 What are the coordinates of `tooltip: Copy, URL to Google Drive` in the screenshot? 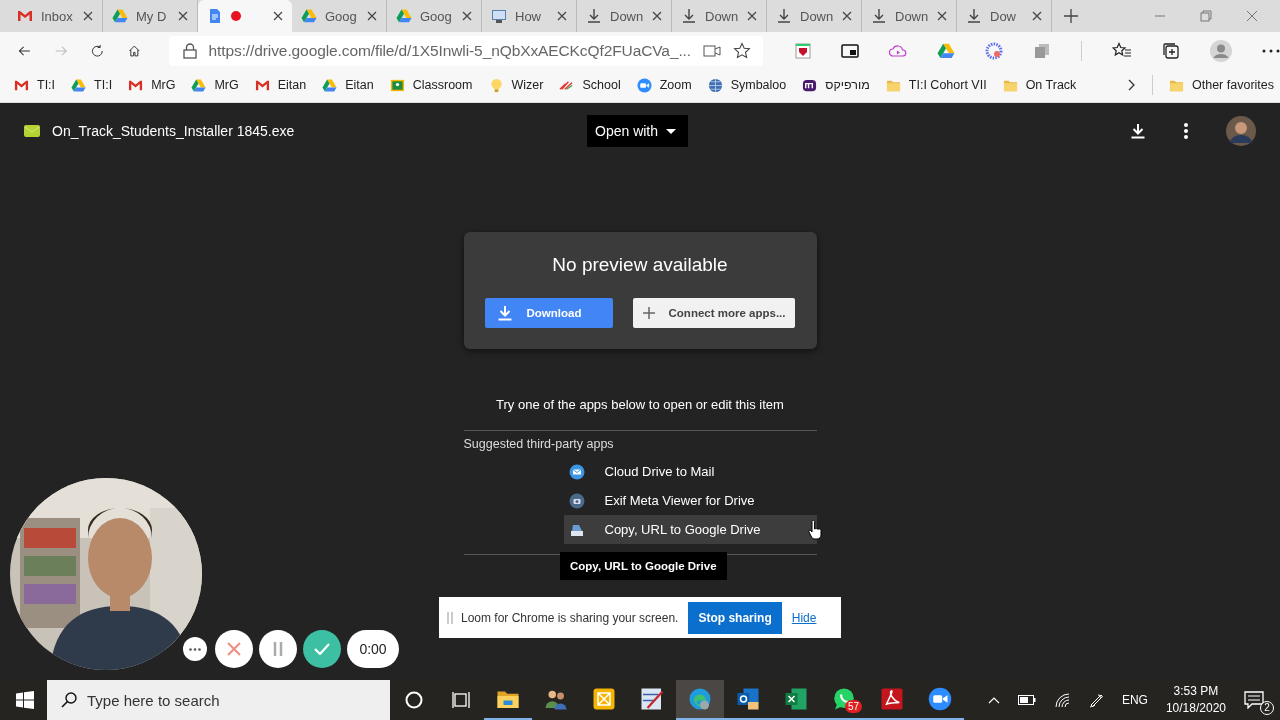 It's located at (643, 566).